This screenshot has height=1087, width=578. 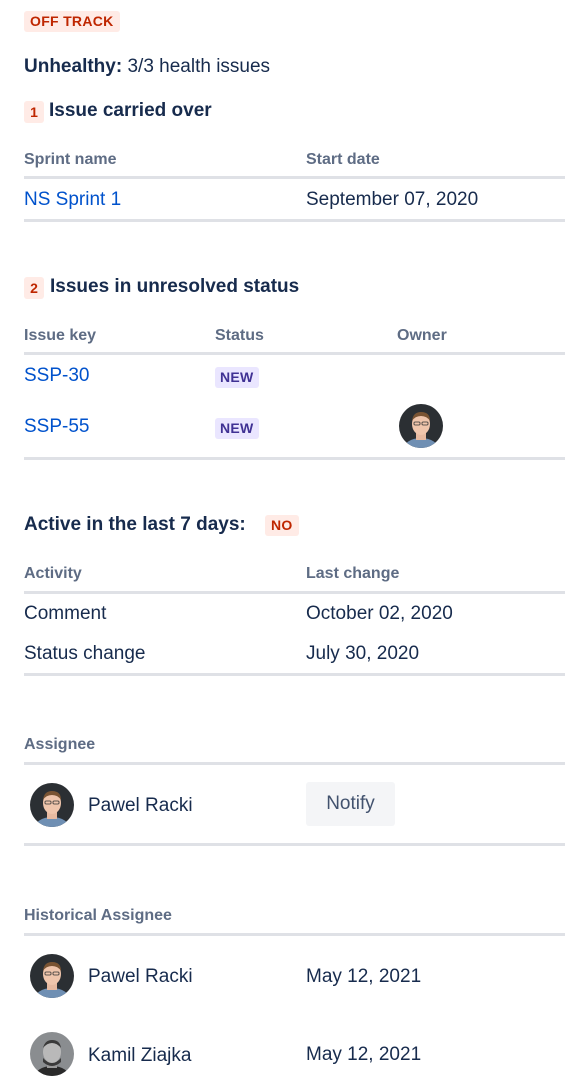 I want to click on column-header-issue-key: Issue key, so click(x=60, y=335).